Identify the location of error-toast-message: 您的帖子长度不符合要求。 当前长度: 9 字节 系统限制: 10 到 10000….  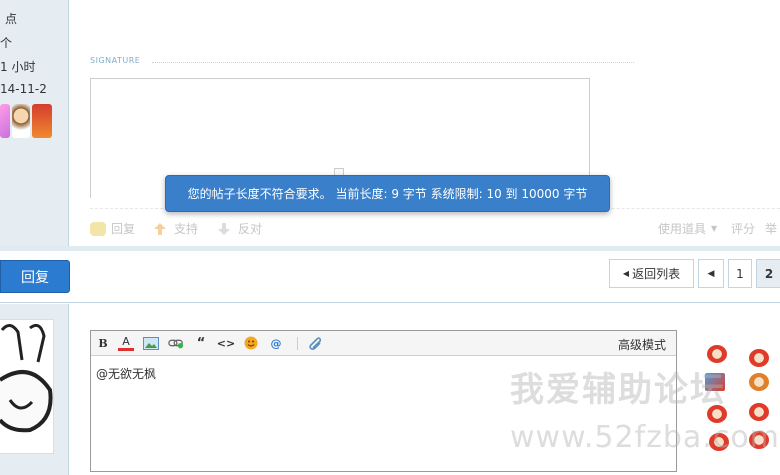
(387, 194).